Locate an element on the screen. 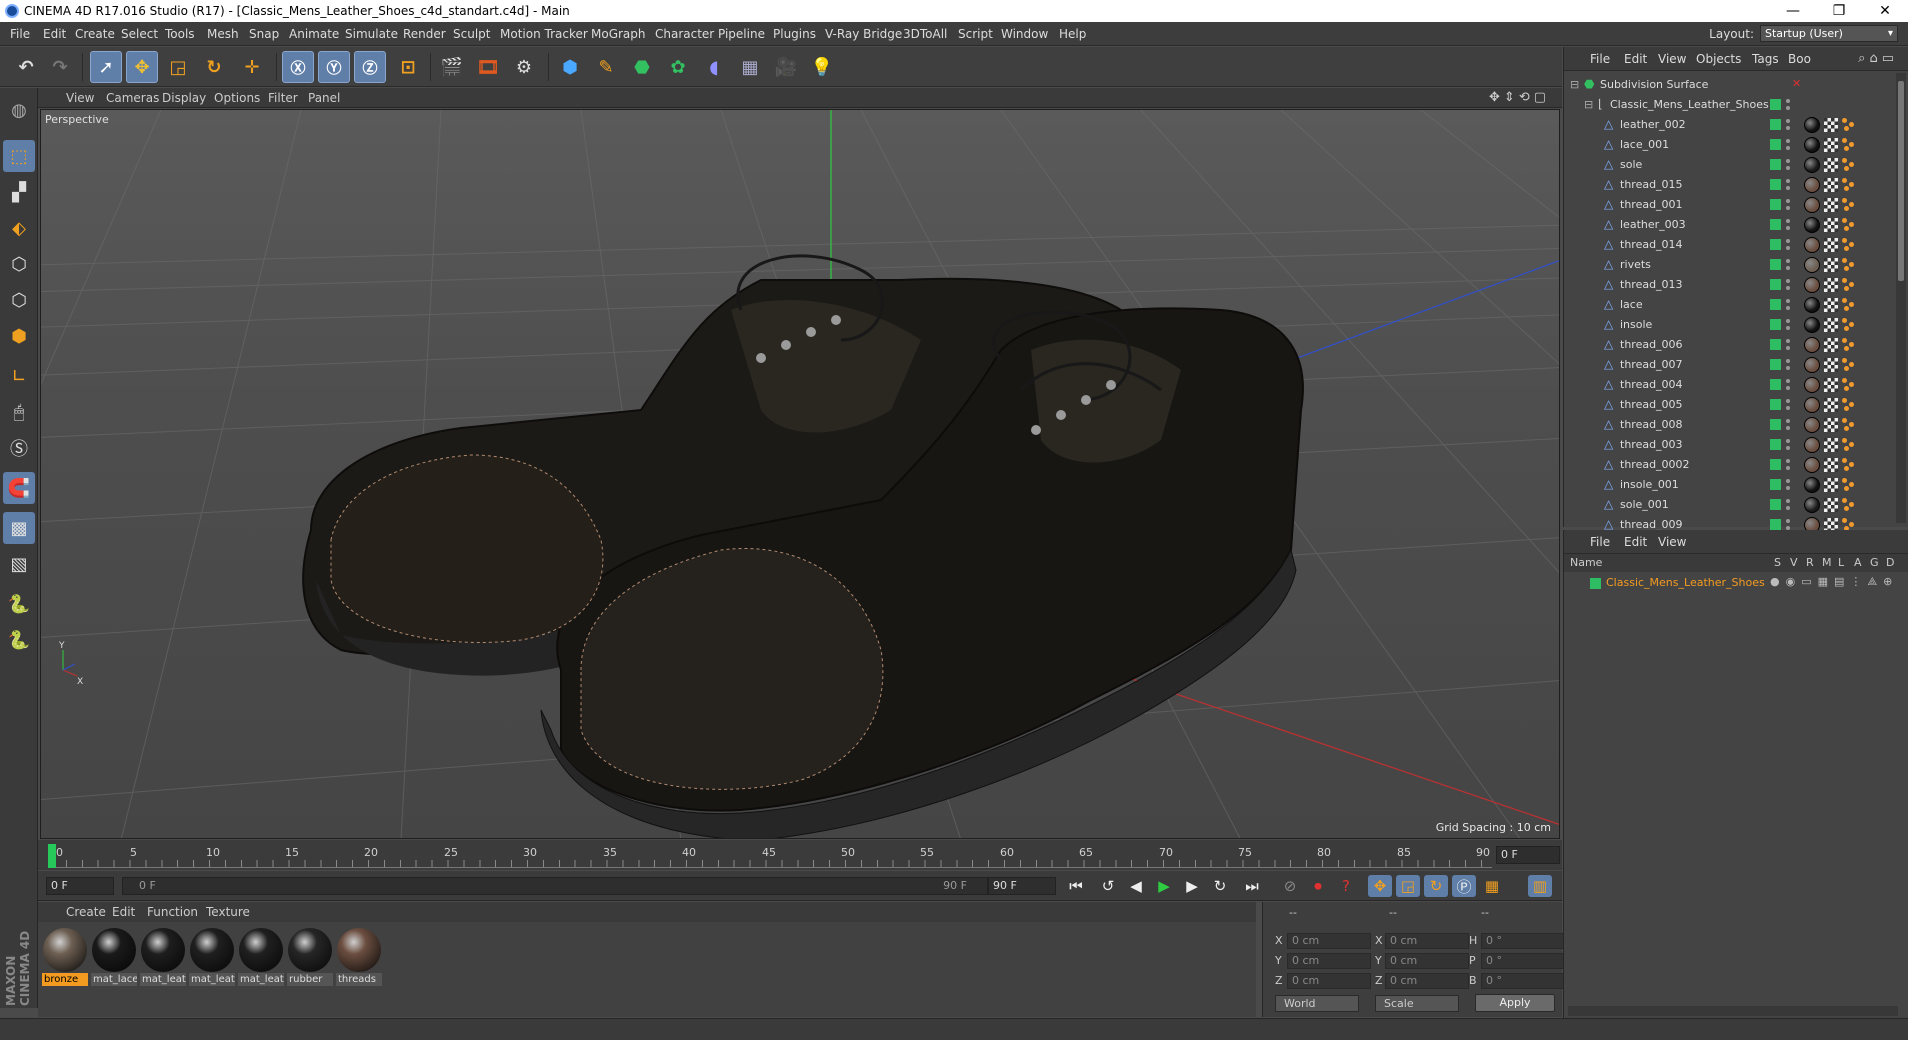 This screenshot has width=1908, height=1040. object-manager-scrollbar is located at coordinates (1901, 298).